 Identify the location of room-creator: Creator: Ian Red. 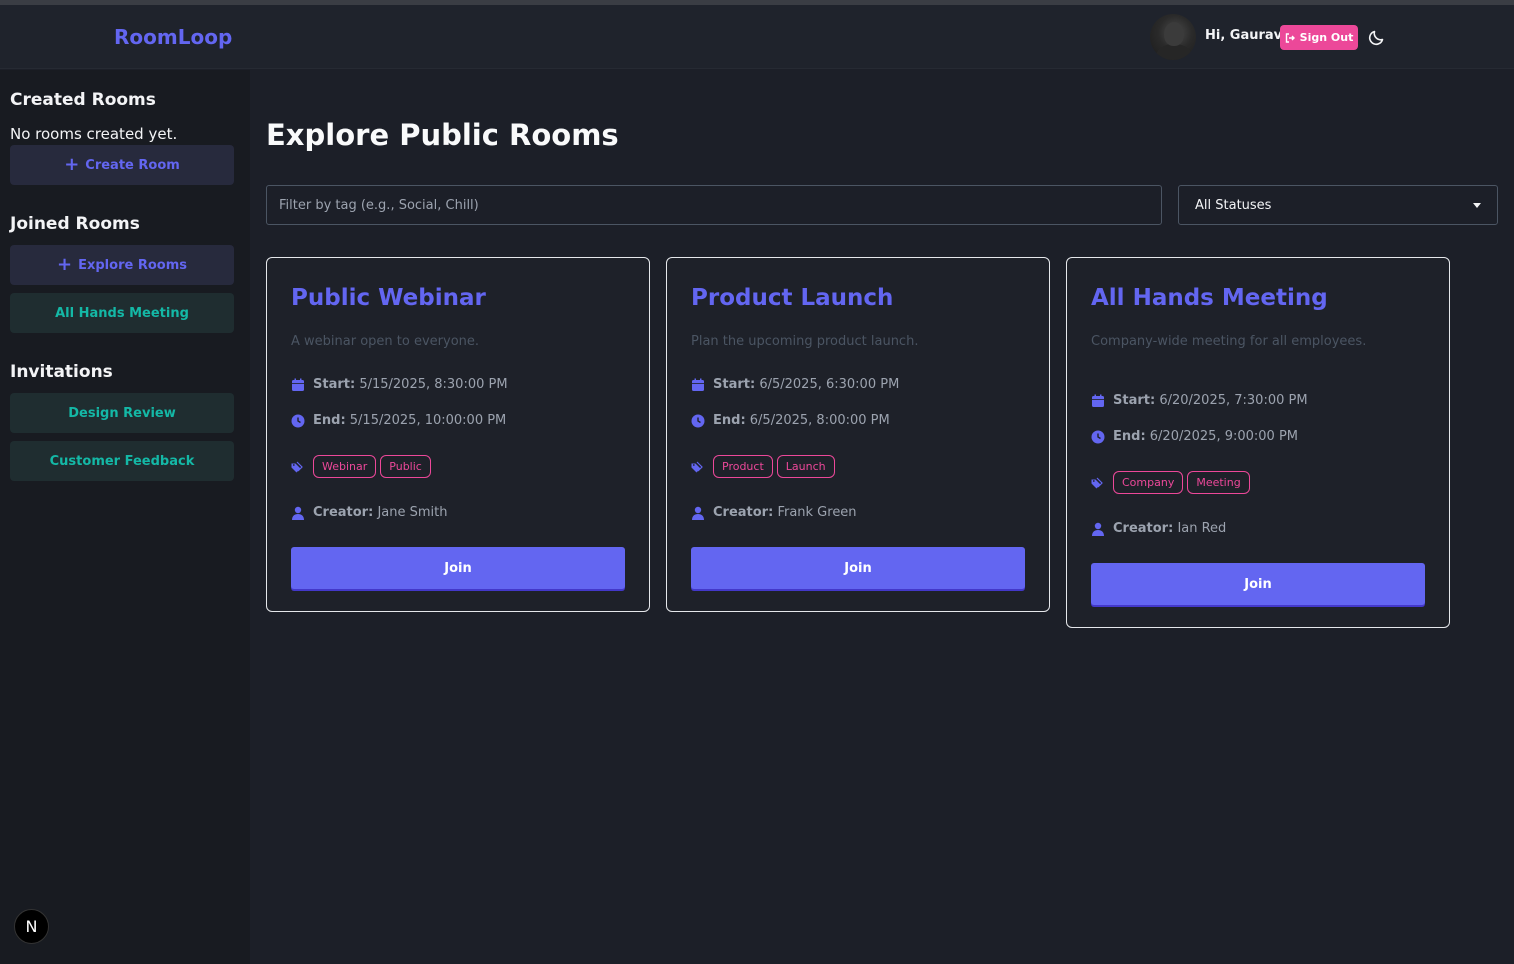
(1158, 528).